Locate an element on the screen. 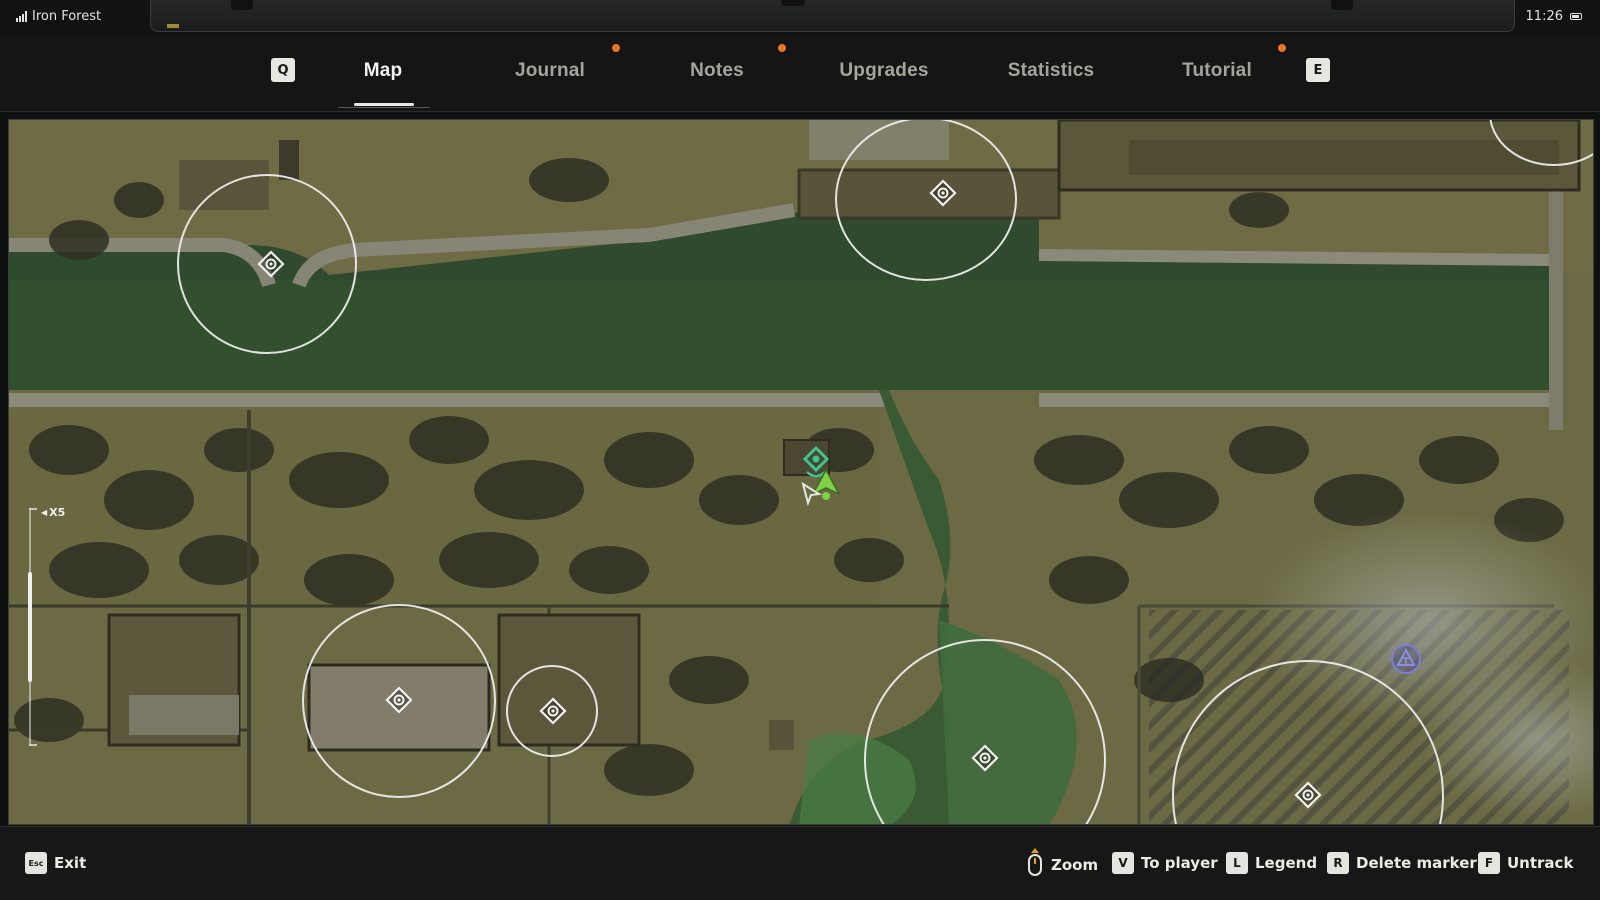 The height and width of the screenshot is (900, 1600). untrack-label: Untrack is located at coordinates (1540, 863).